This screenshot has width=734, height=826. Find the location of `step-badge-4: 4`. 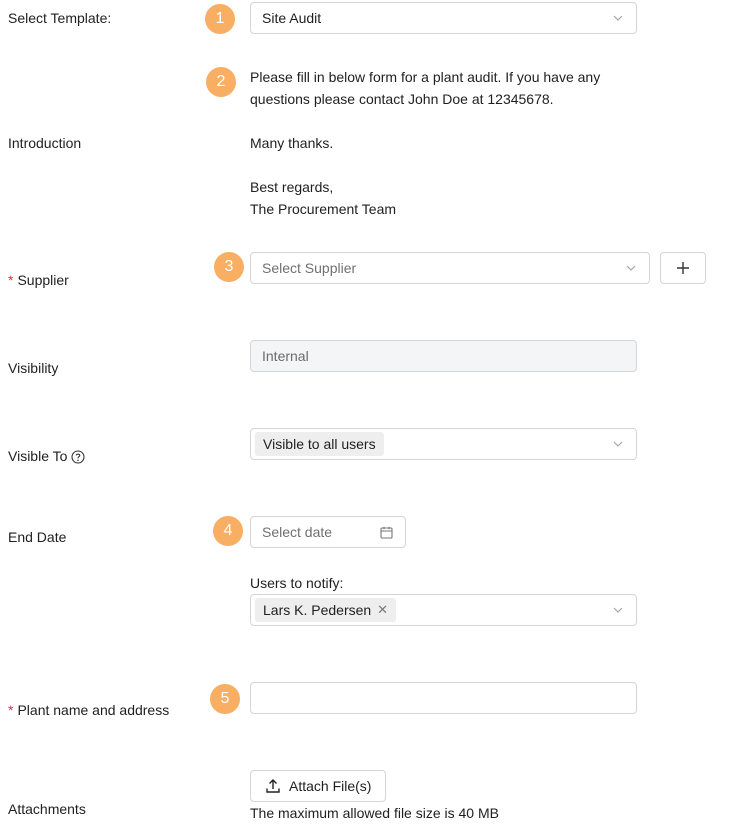

step-badge-4: 4 is located at coordinates (228, 531).